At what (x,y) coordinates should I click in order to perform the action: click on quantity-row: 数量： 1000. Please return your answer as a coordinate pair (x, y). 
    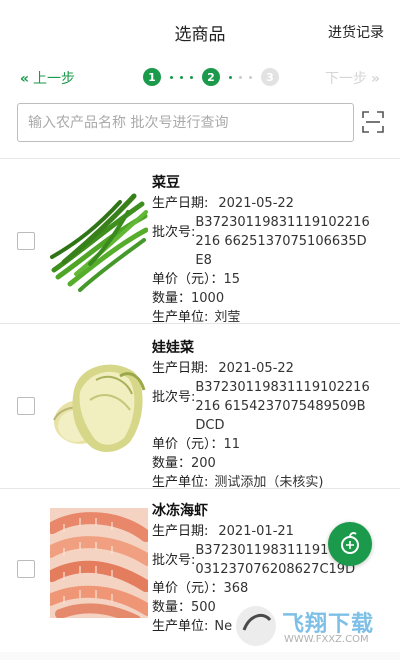
    Looking at the image, I should click on (188, 298).